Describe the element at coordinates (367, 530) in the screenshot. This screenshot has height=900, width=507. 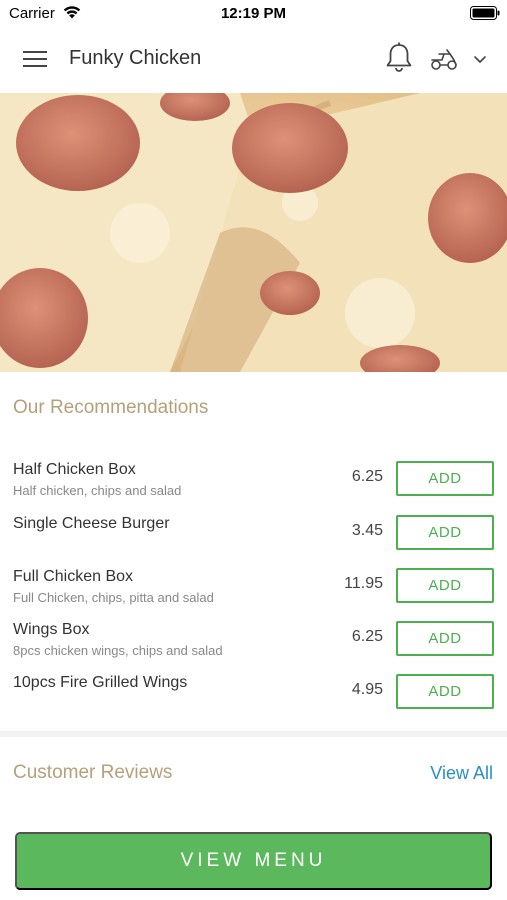
I see `item-price: 3.45` at that location.